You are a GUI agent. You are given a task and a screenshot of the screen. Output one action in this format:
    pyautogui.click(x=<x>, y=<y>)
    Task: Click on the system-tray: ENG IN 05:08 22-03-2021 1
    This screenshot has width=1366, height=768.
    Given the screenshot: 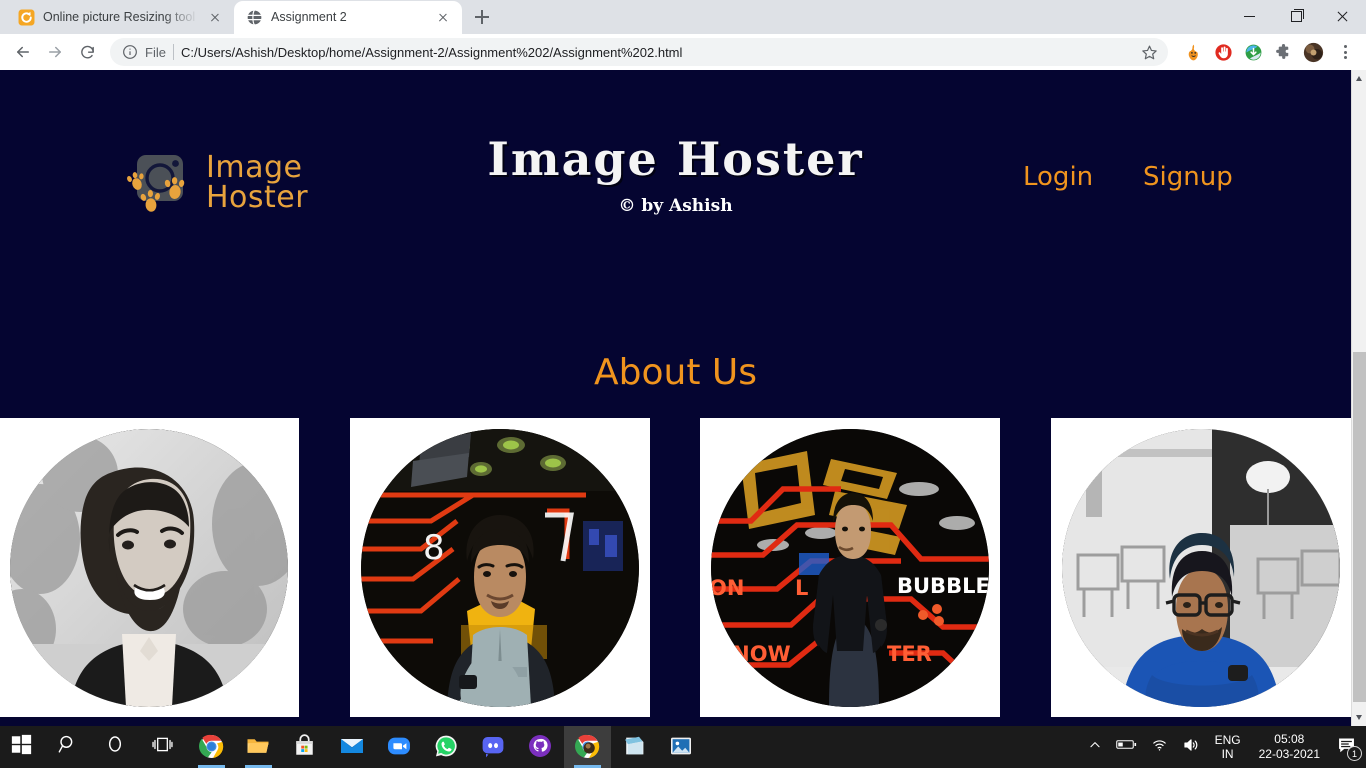 What is the action you would take?
    pyautogui.click(x=1223, y=747)
    